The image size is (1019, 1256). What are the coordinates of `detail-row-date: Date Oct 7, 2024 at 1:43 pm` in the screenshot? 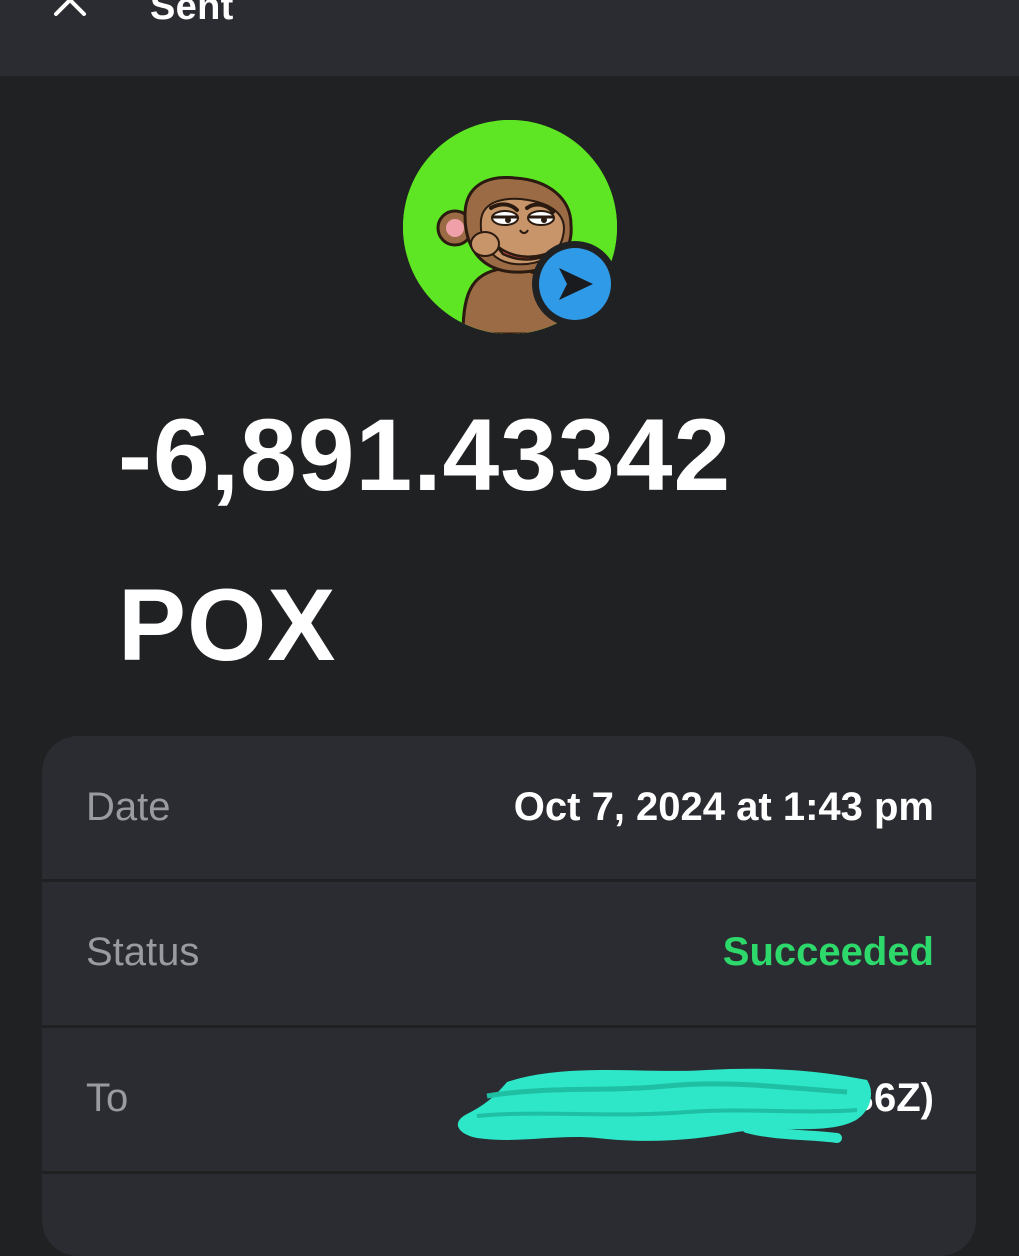 It's located at (509, 807).